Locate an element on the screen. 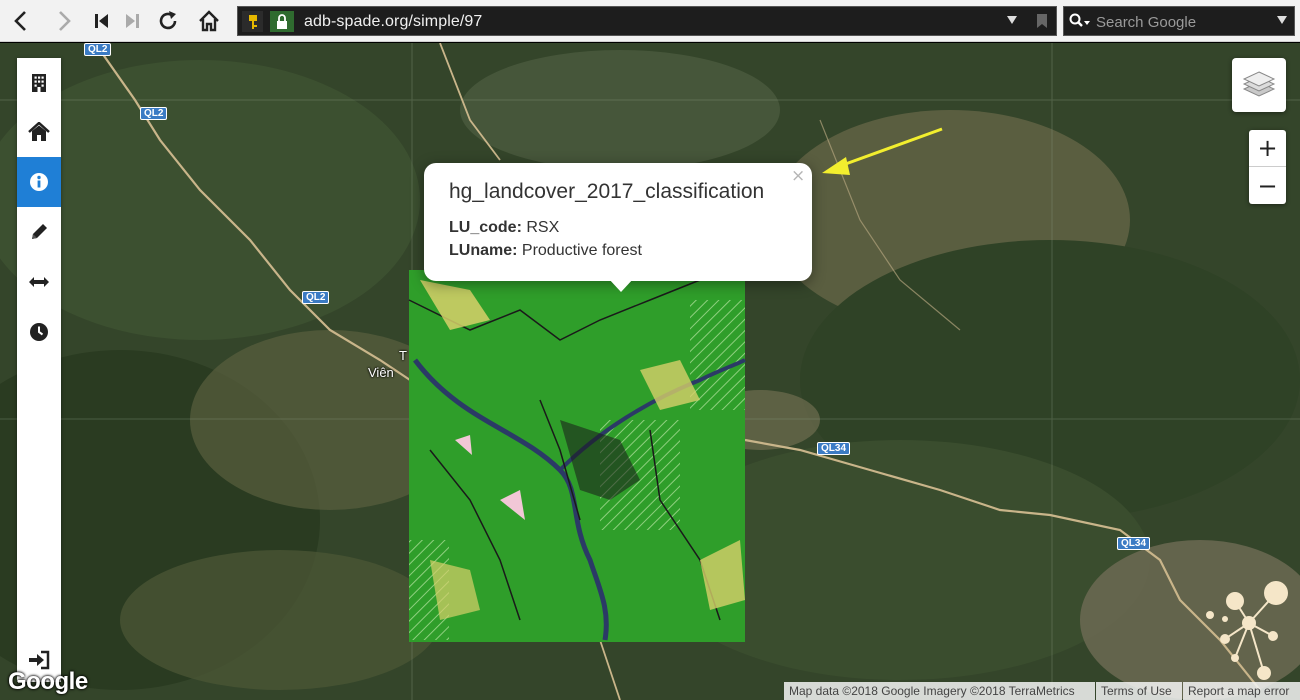  sidebar-item-home is located at coordinates (39, 132).